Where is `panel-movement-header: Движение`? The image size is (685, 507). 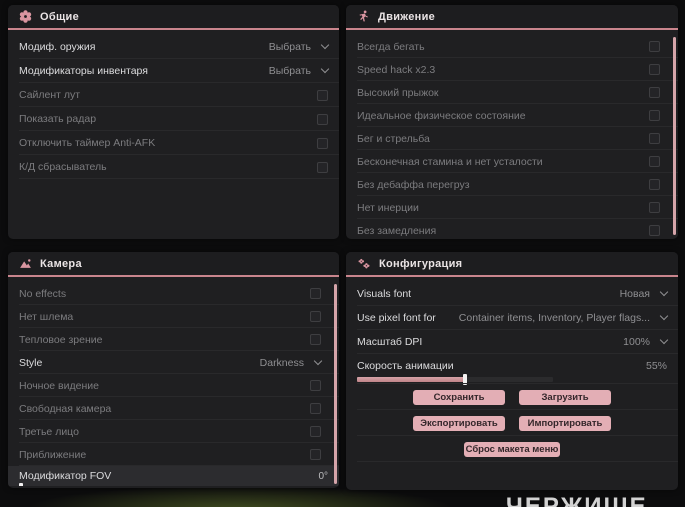
panel-movement-header: Движение is located at coordinates (512, 17).